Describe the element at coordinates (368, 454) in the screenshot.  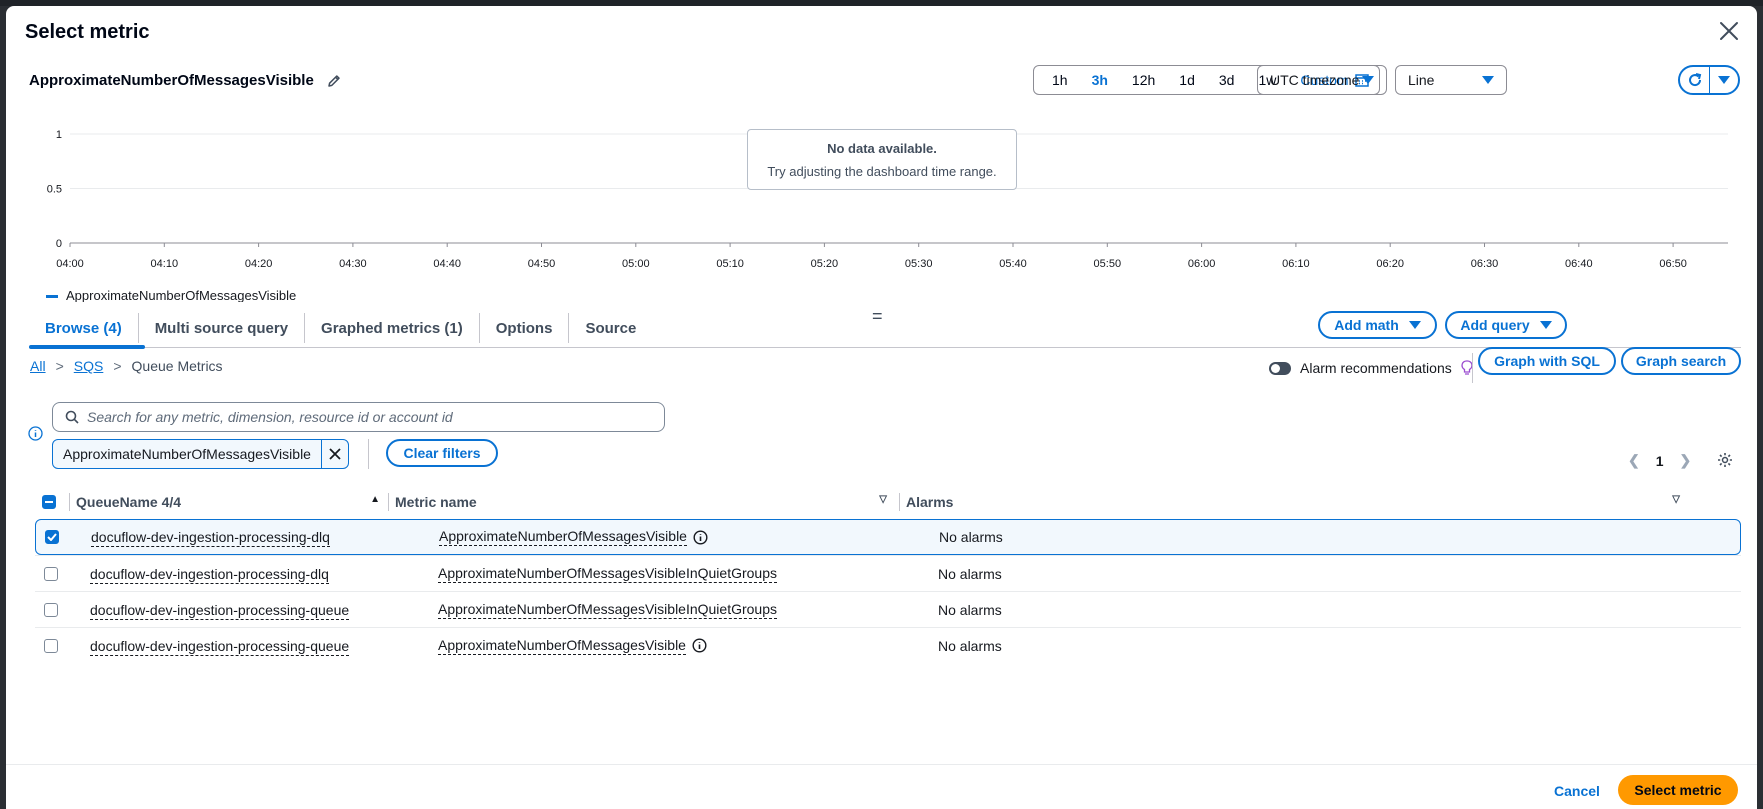
I see `divider` at that location.